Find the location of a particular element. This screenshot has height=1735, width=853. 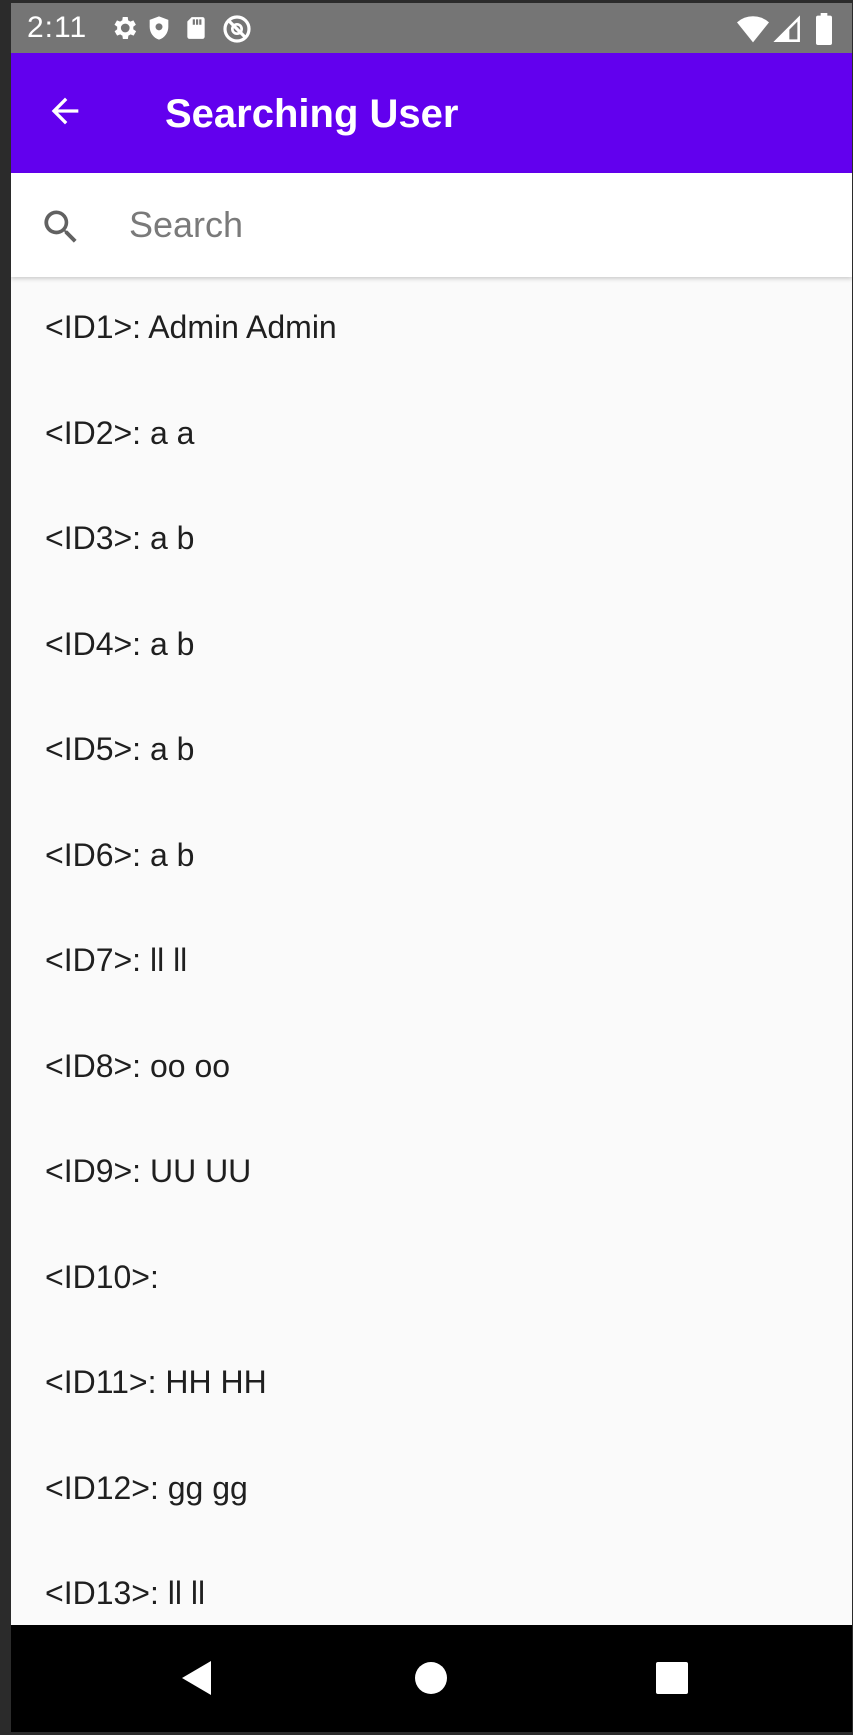

nav-recents-button is located at coordinates (672, 1680).